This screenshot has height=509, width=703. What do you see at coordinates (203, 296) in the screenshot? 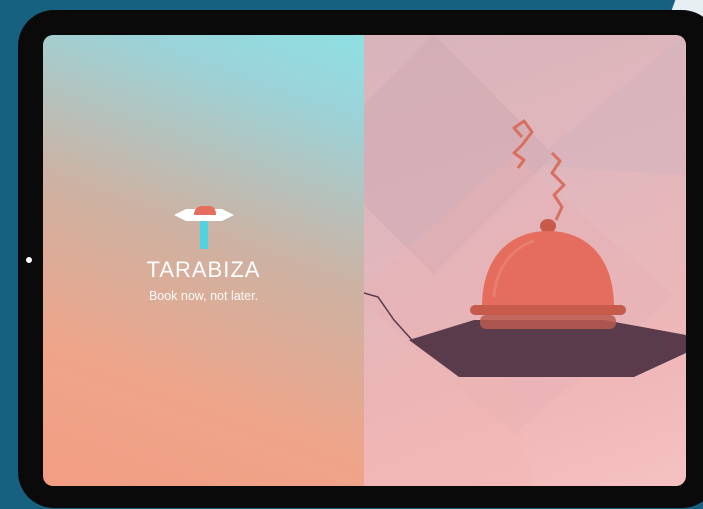
I see `tagline: Book now, not later.` at bounding box center [203, 296].